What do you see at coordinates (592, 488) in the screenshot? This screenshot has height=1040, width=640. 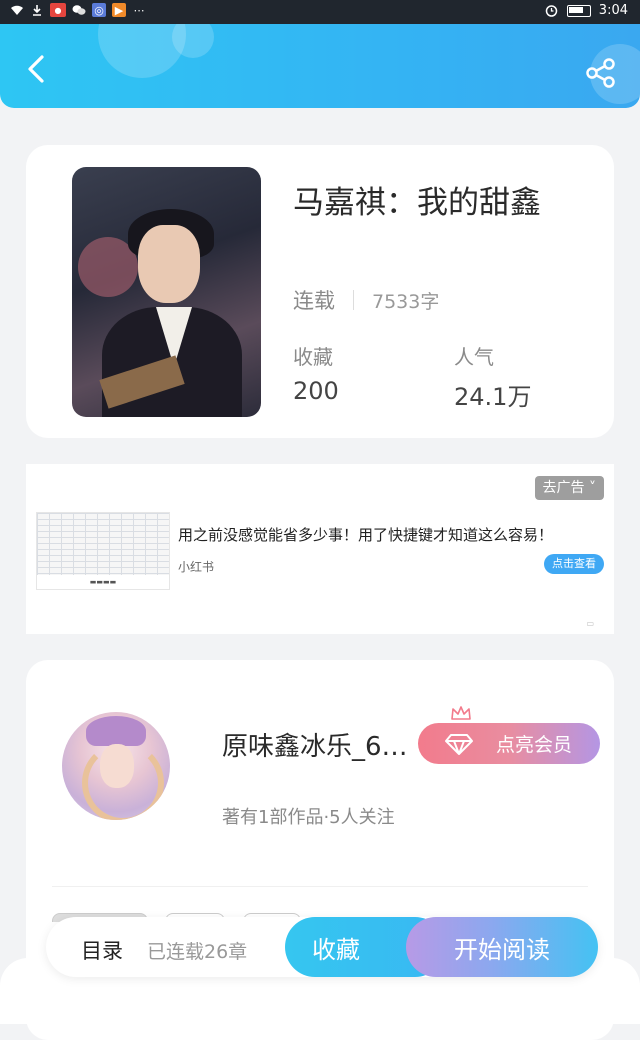 I see `chevron-down-icon: ˅` at bounding box center [592, 488].